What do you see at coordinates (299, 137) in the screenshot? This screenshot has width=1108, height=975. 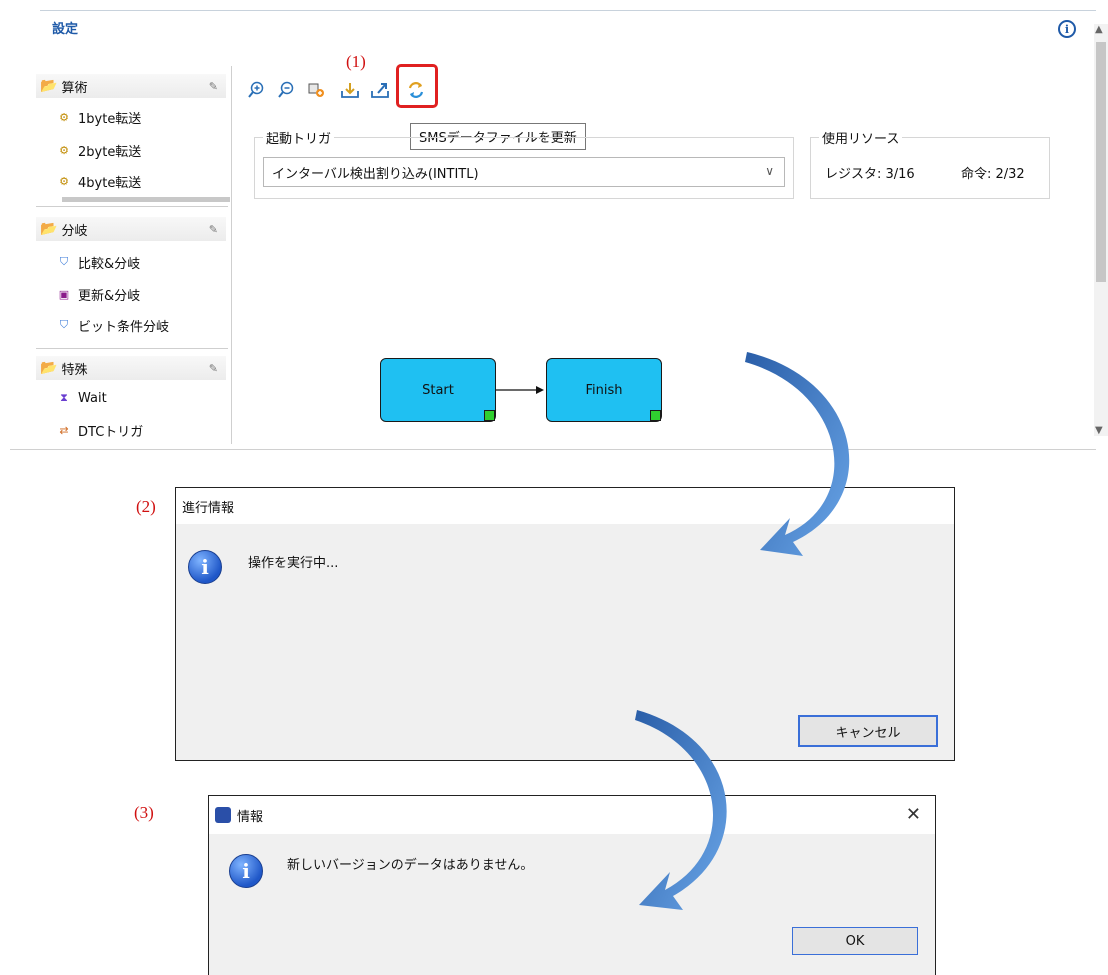 I see `trigger-group-title: 起動トリガ` at bounding box center [299, 137].